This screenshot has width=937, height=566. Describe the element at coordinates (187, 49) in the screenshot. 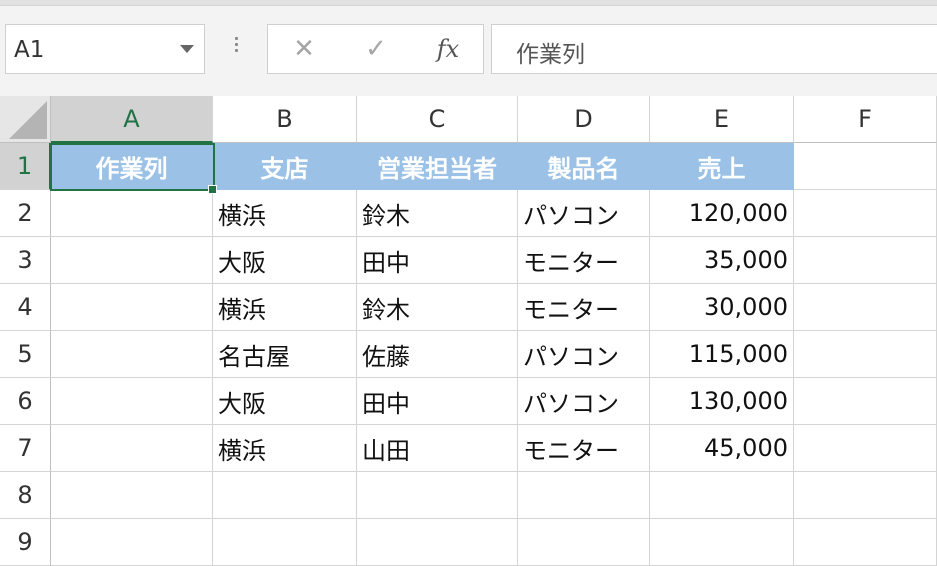

I see `chevron-down-icon` at that location.